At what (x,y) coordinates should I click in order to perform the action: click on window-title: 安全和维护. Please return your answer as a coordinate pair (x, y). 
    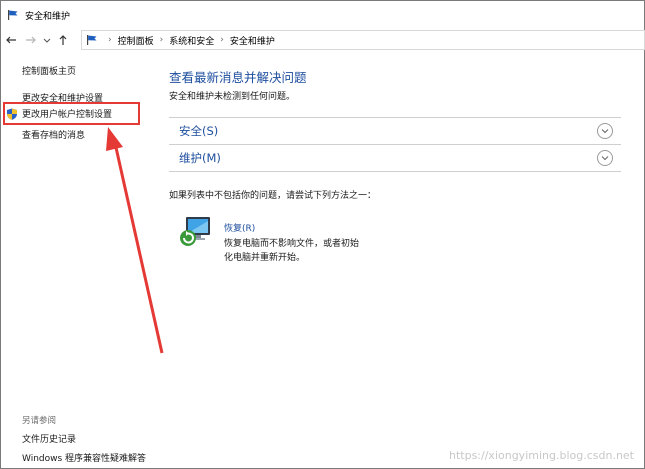
    Looking at the image, I should click on (48, 16).